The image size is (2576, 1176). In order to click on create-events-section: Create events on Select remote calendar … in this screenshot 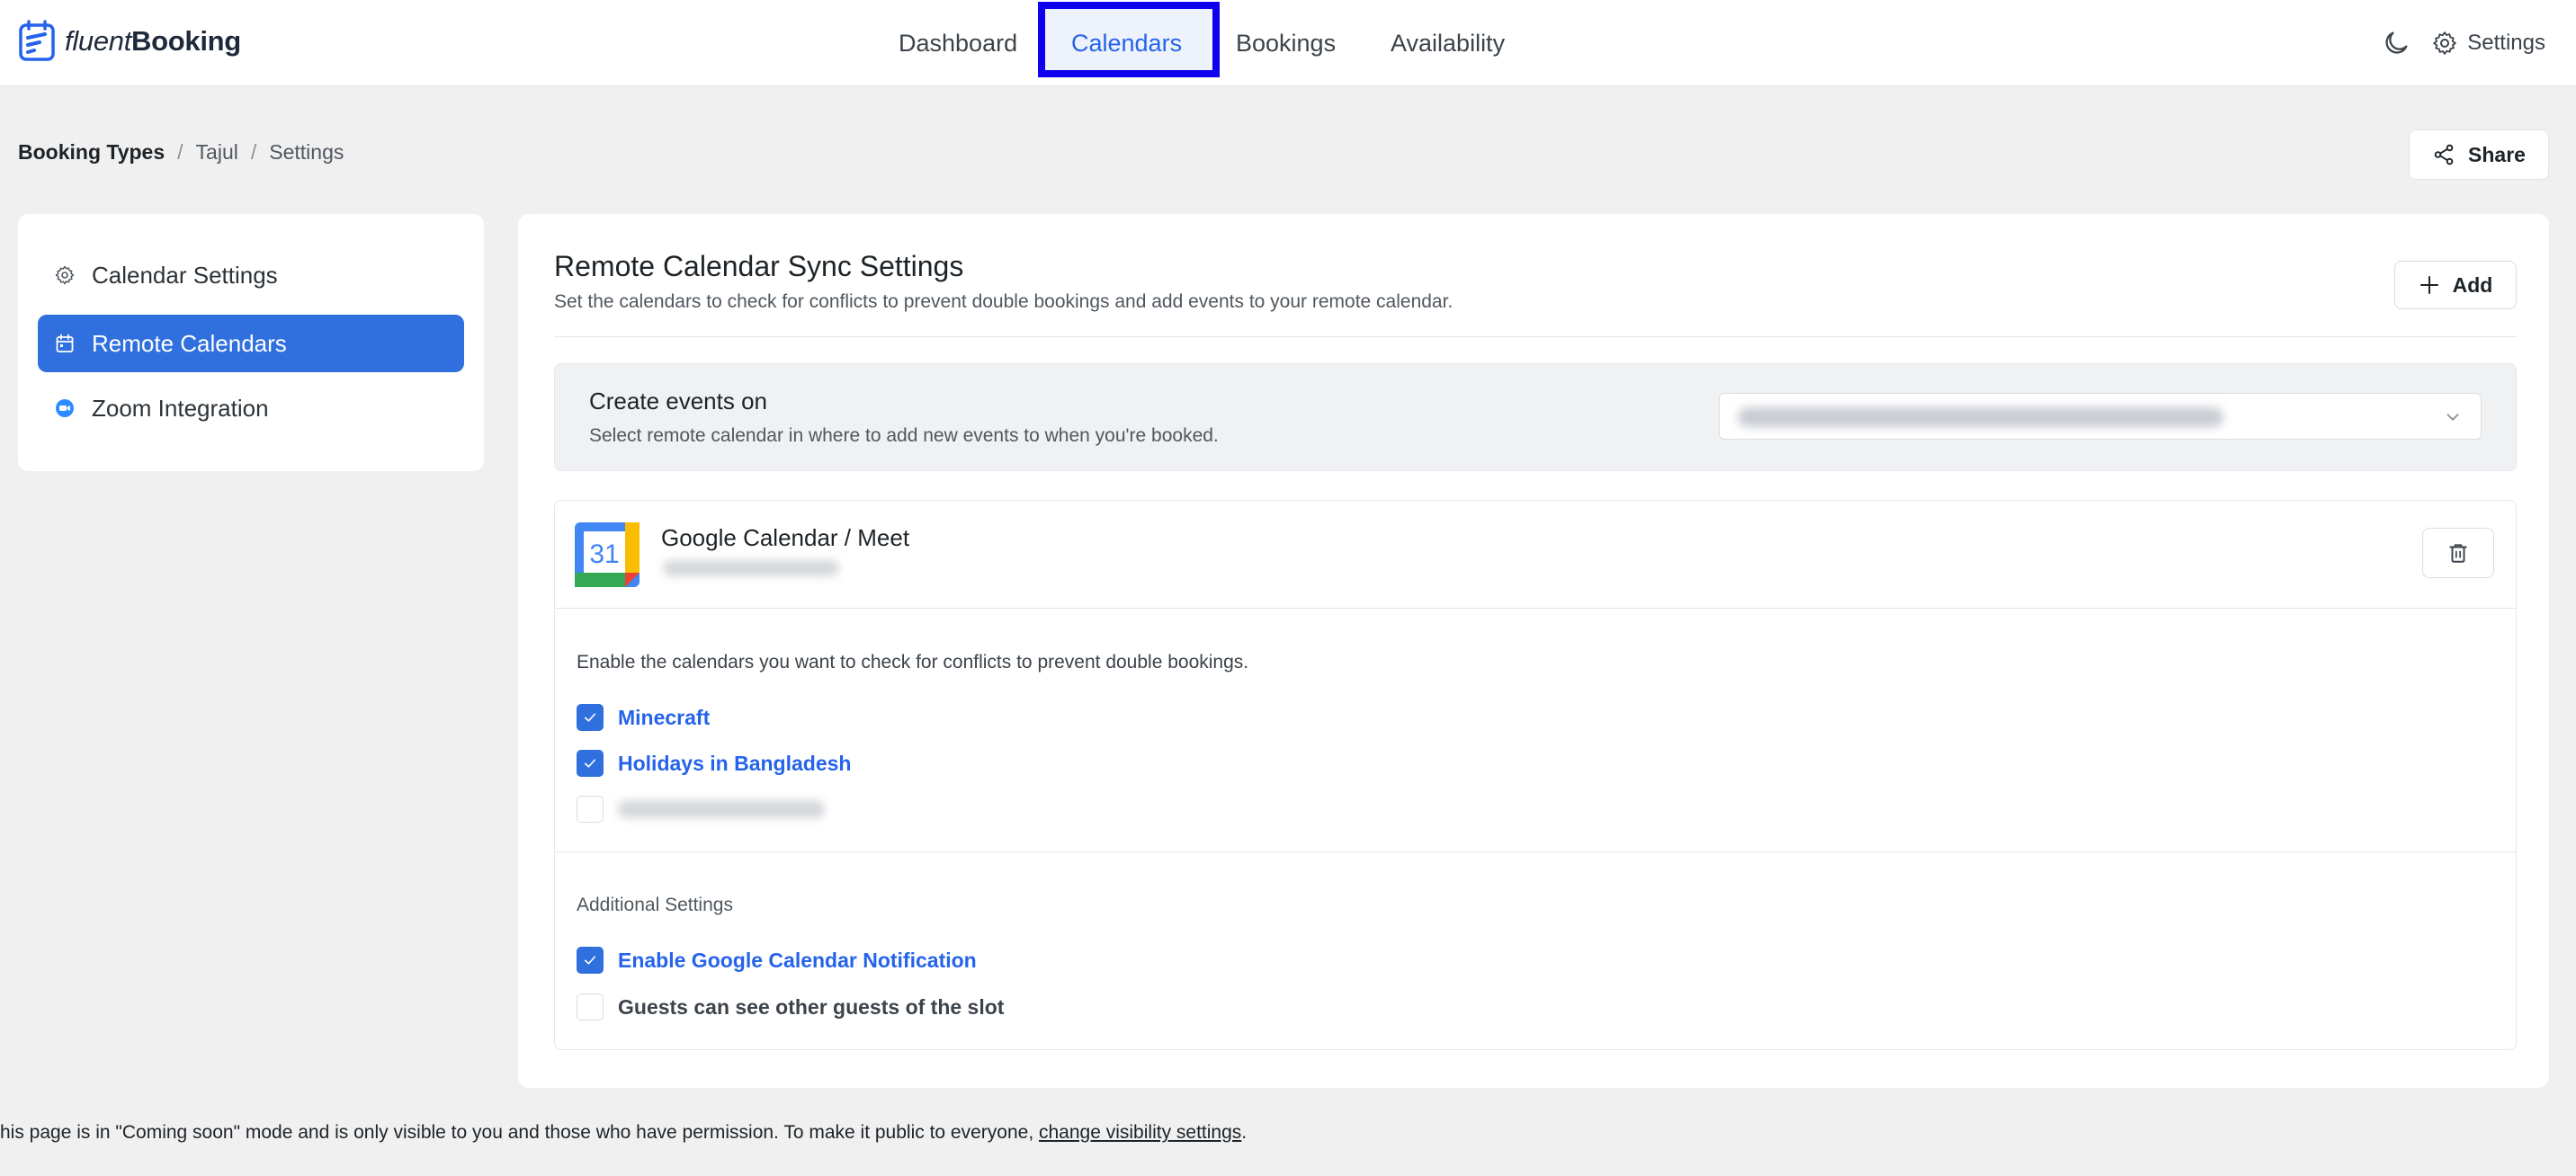, I will do `click(1535, 417)`.